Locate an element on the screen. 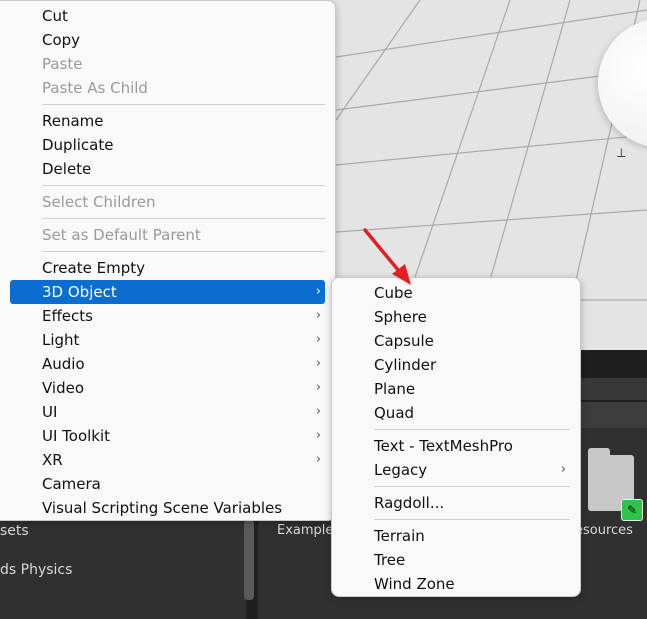 This screenshot has width=647, height=619. menu-item-duplicate: Duplicate is located at coordinates (167, 145).